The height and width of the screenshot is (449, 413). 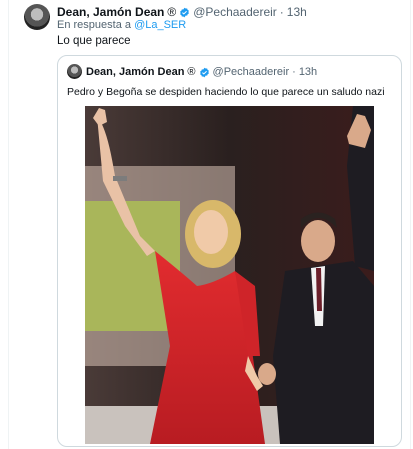 I want to click on quoted-tweet-timestamp: 13h, so click(x=308, y=72).